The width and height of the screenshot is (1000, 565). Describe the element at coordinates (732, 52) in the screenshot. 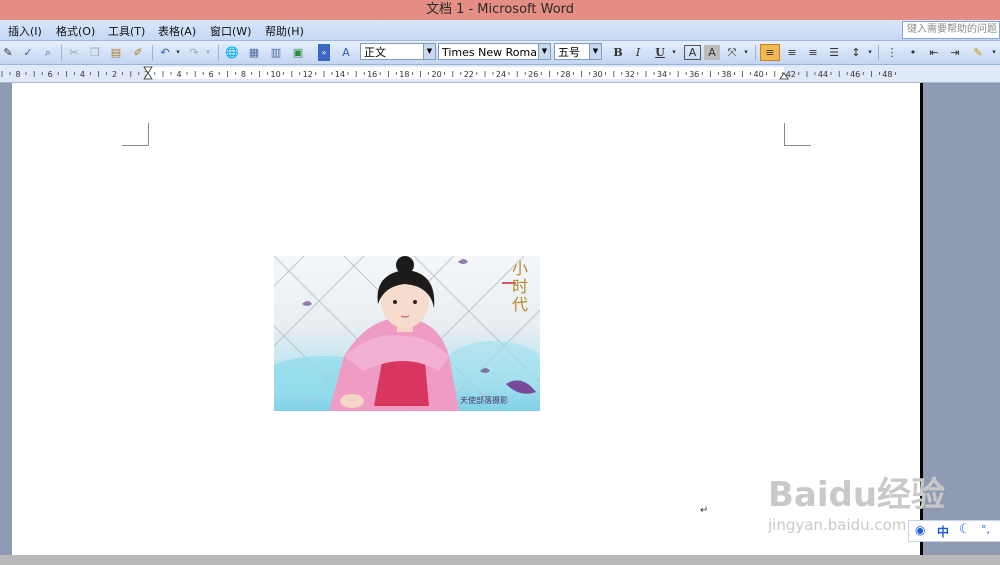

I see `char-scaling-icon: ⤧` at that location.